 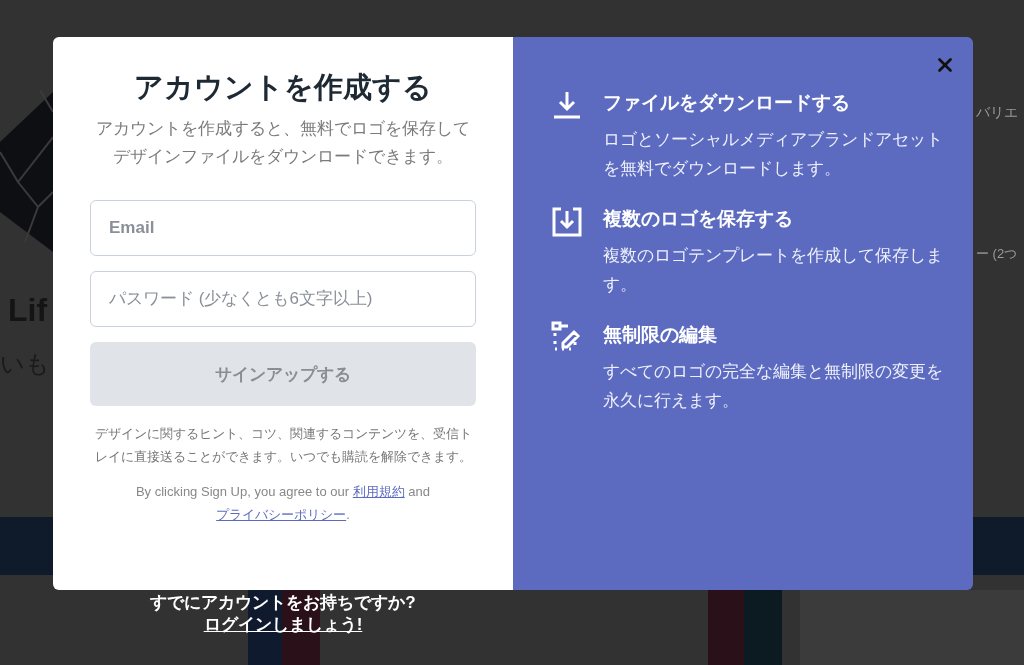 What do you see at coordinates (283, 603) in the screenshot?
I see `login-prompt: すでにアカウントをお持ちですか?` at bounding box center [283, 603].